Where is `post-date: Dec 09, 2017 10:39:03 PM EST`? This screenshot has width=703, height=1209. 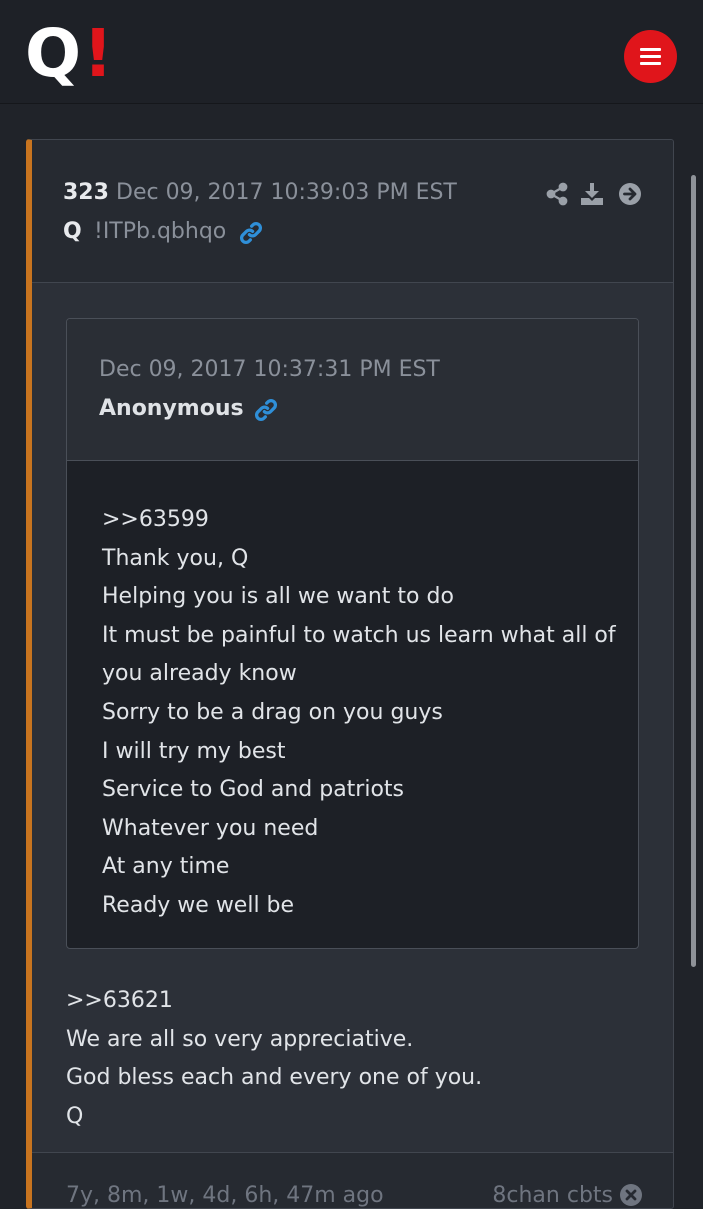 post-date: Dec 09, 2017 10:39:03 PM EST is located at coordinates (286, 192).